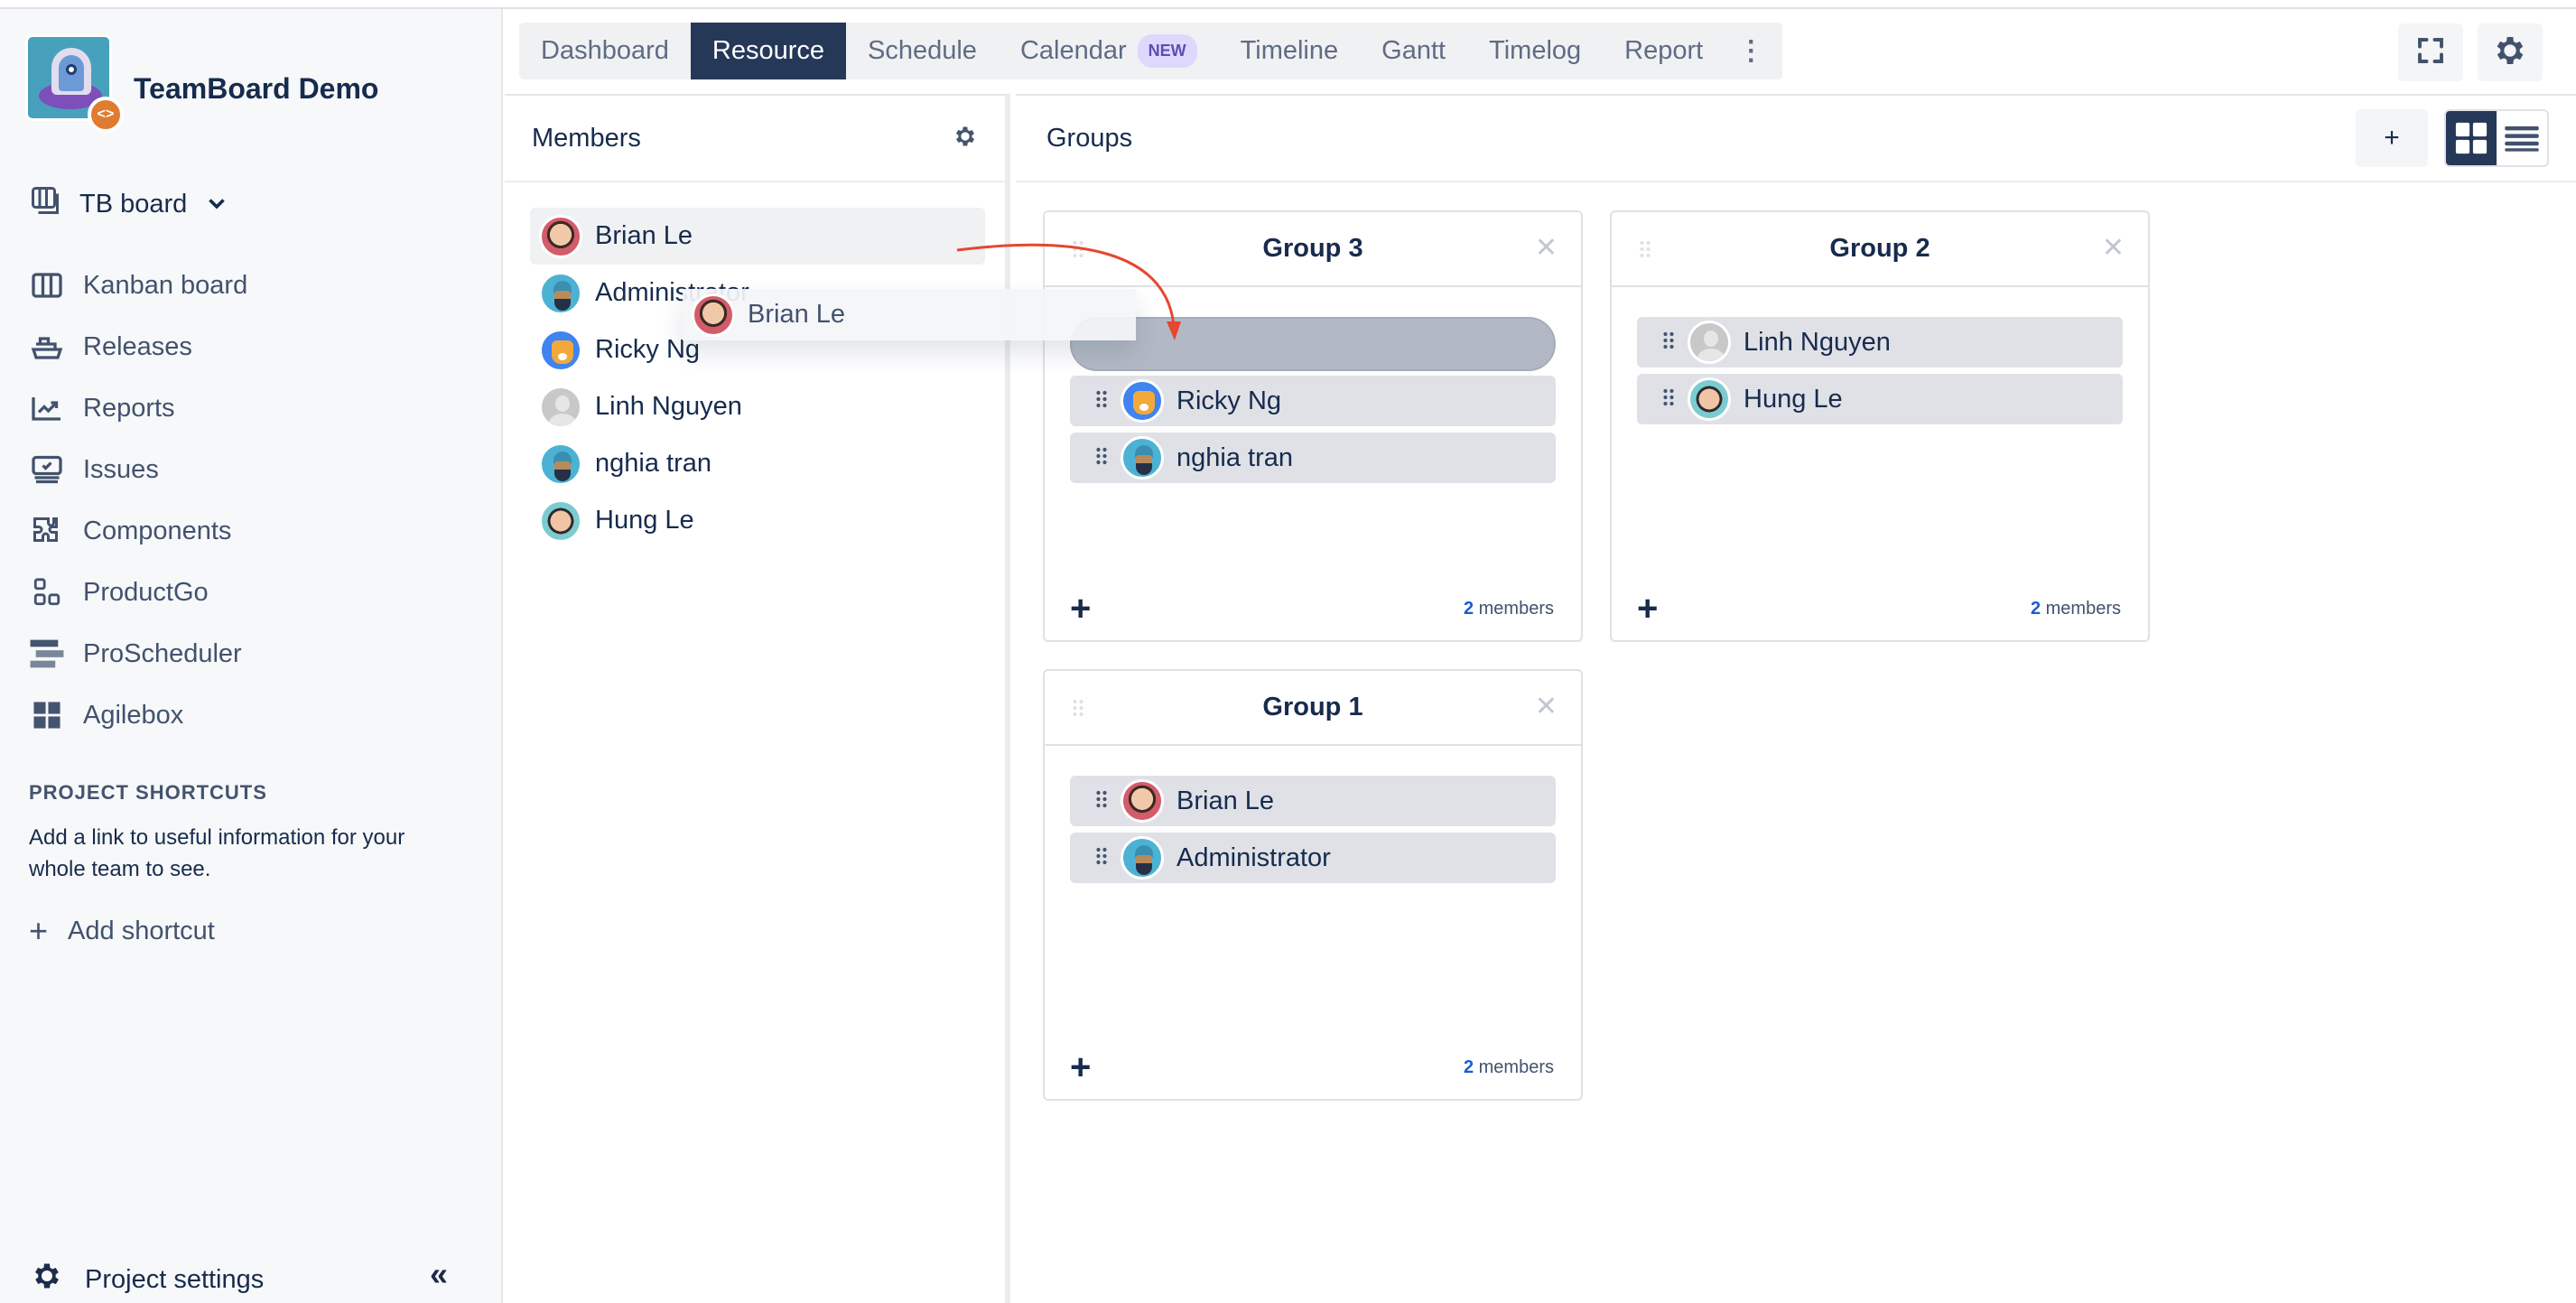 The image size is (2576, 1303). What do you see at coordinates (47, 531) in the screenshot?
I see `puzzle-icon` at bounding box center [47, 531].